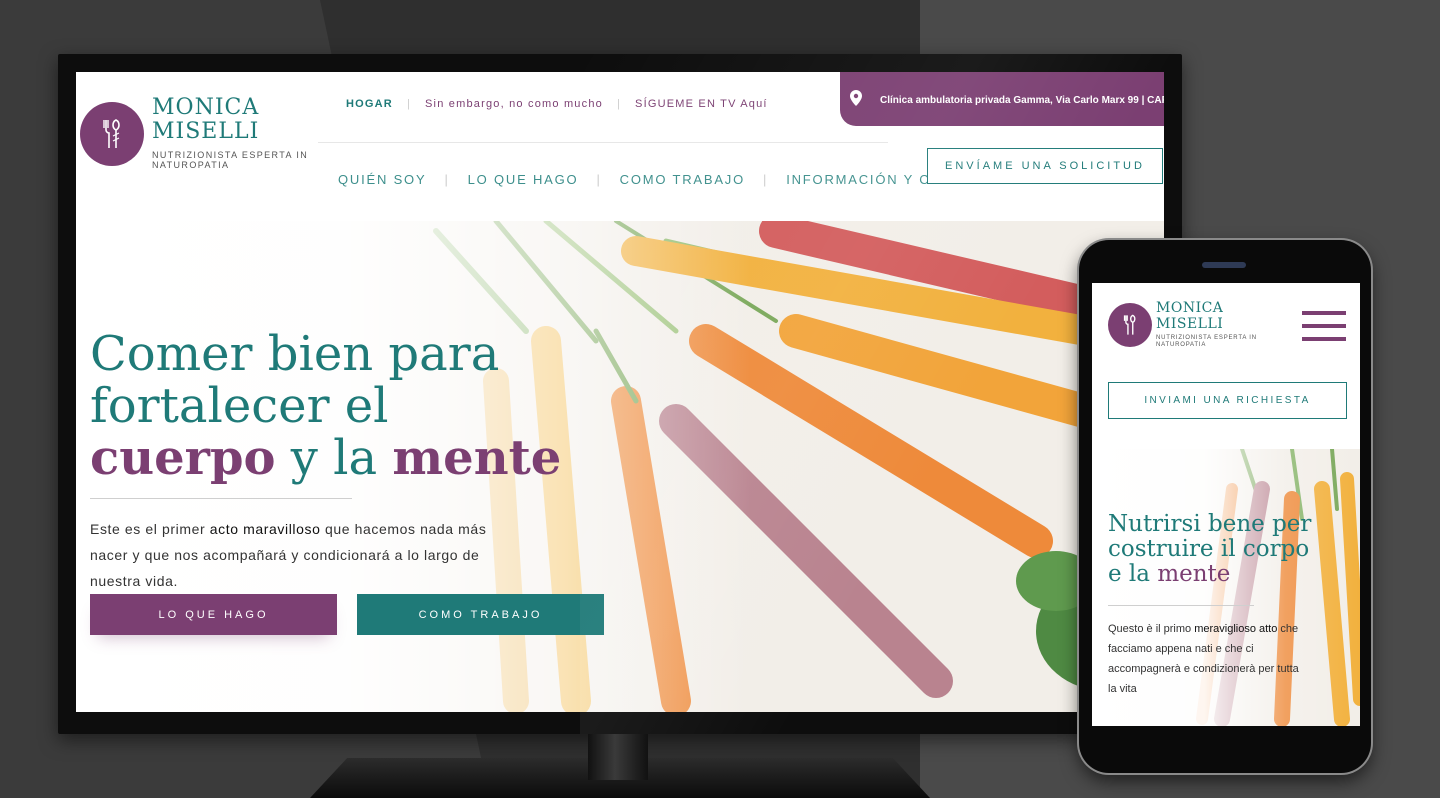 The height and width of the screenshot is (798, 1440). What do you see at coordinates (1324, 326) in the screenshot?
I see `hamburger-menu-icon` at bounding box center [1324, 326].